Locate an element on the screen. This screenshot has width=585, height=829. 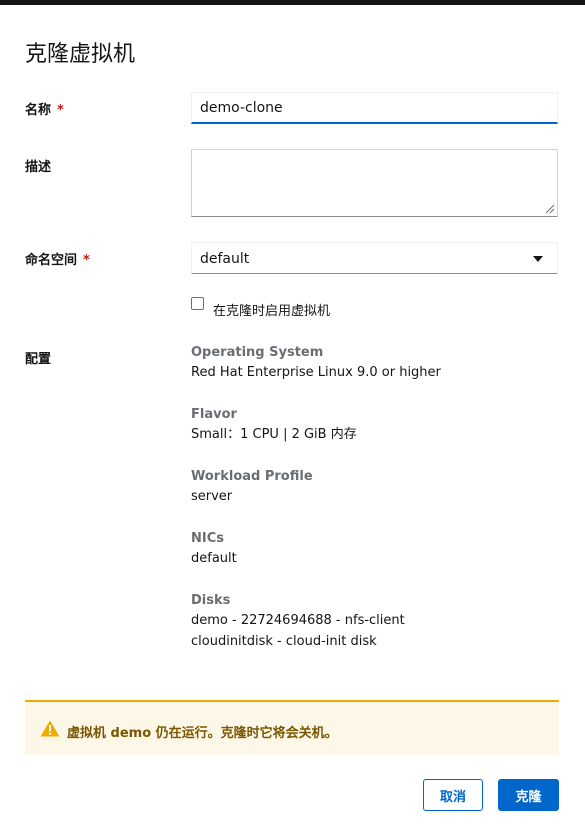
description-label-text: 描述 is located at coordinates (38, 167).